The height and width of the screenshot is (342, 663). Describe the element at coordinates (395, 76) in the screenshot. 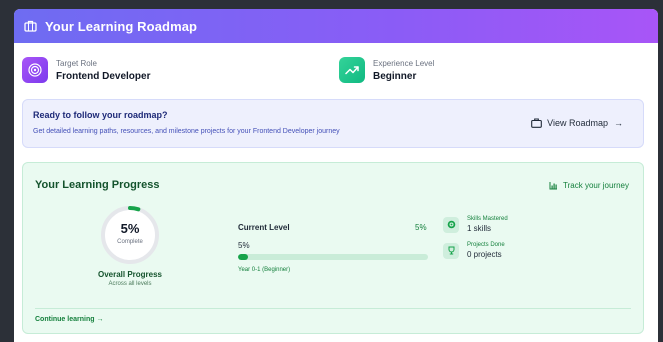

I see `experience-level-value: Beginner` at that location.